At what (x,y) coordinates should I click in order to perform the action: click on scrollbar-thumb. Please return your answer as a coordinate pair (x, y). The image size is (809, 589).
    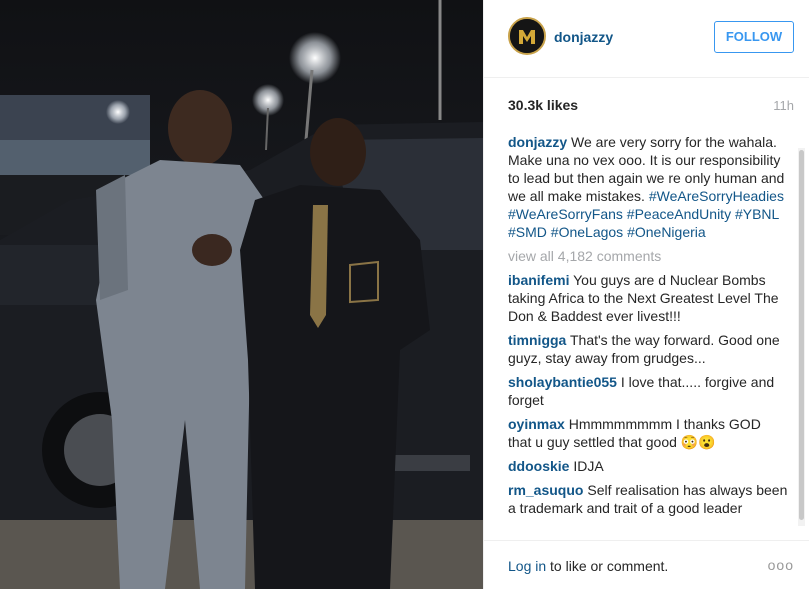
    Looking at the image, I should click on (801, 335).